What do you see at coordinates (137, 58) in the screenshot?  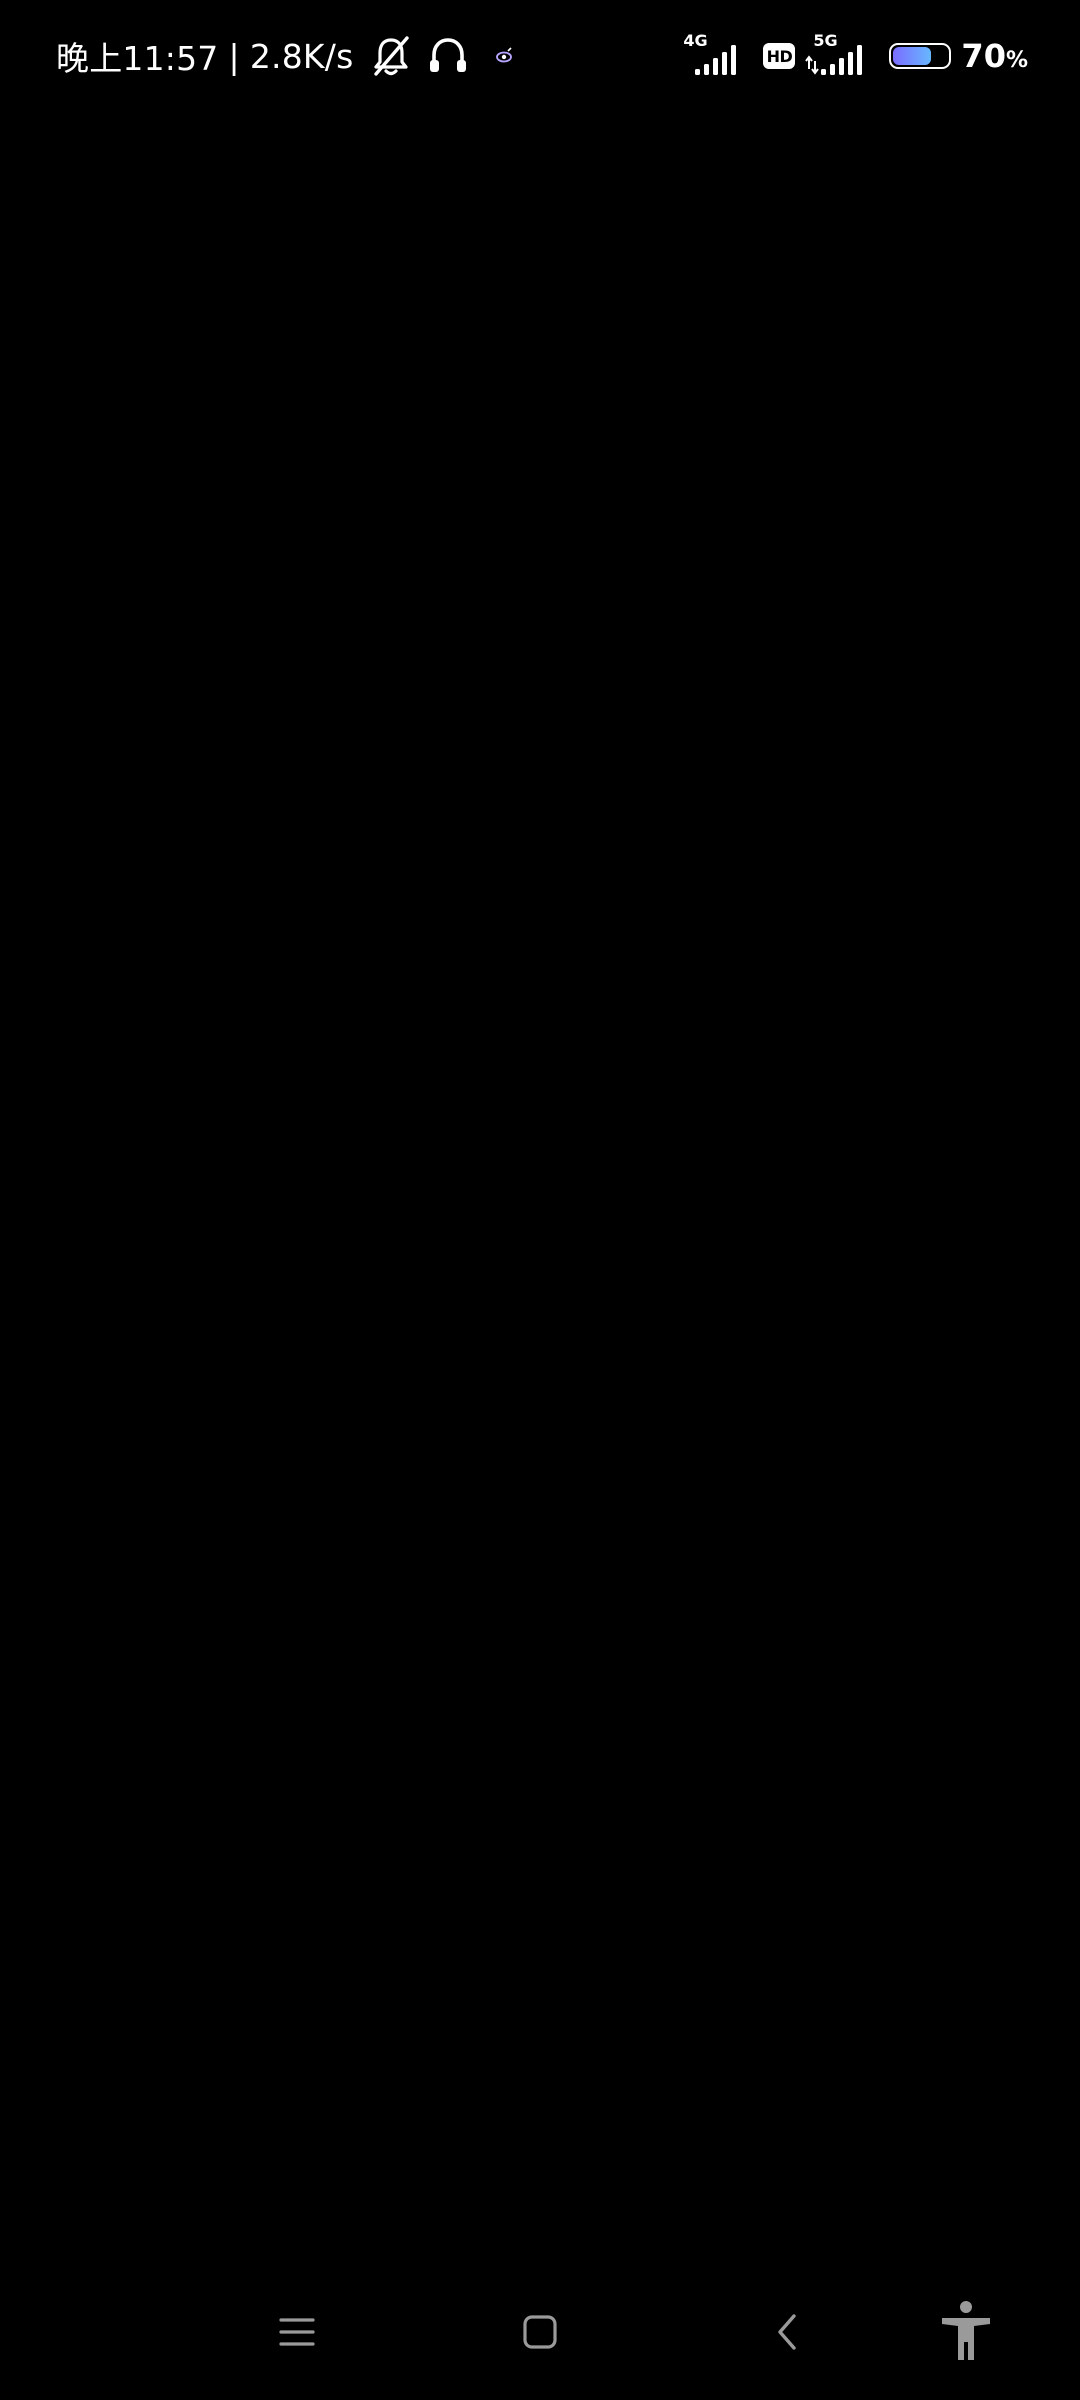 I see `status-time: 晚上11:57` at bounding box center [137, 58].